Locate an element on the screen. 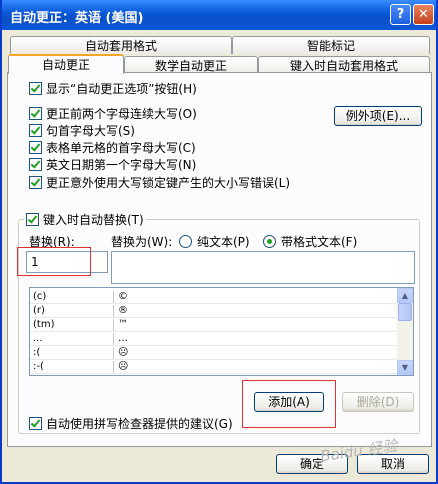 Image resolution: width=438 pixels, height=484 pixels. capitalize-day-names-option: 英文日期第一个字母大写(N) is located at coordinates (112, 164).